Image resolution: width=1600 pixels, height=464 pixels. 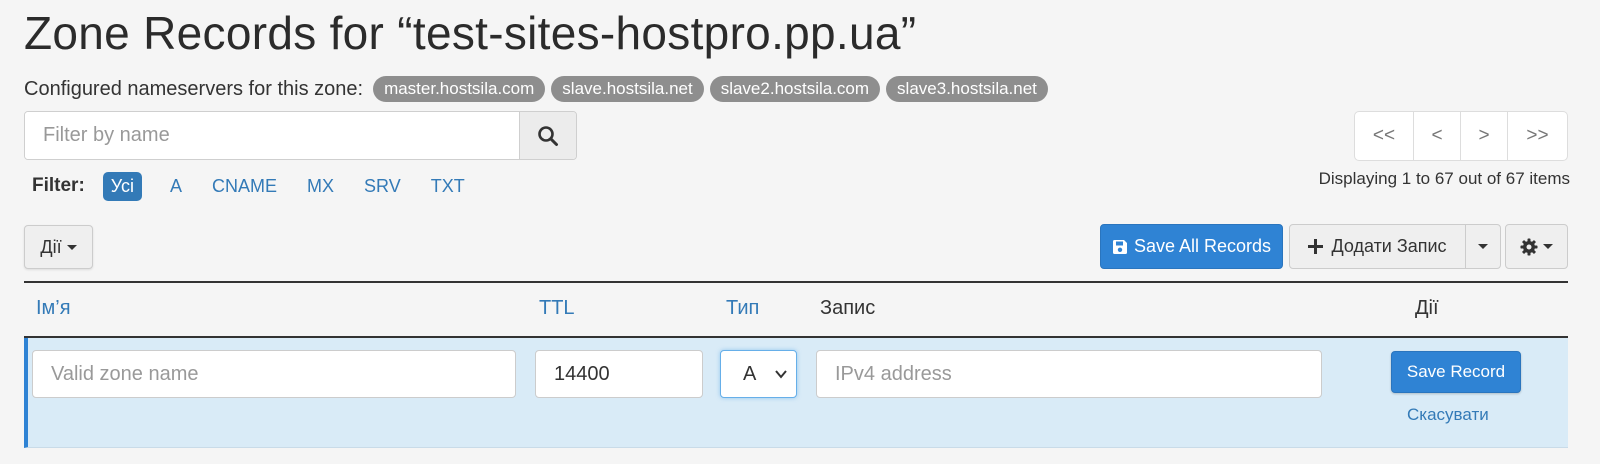 I want to click on filter-a: A, so click(x=176, y=186).